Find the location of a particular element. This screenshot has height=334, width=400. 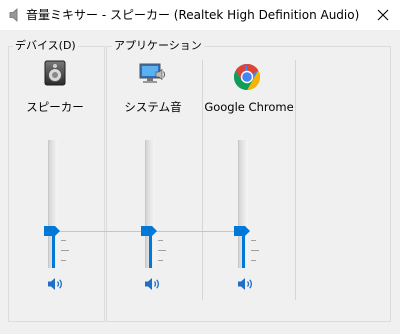

channel-label: システム音 is located at coordinates (153, 107).